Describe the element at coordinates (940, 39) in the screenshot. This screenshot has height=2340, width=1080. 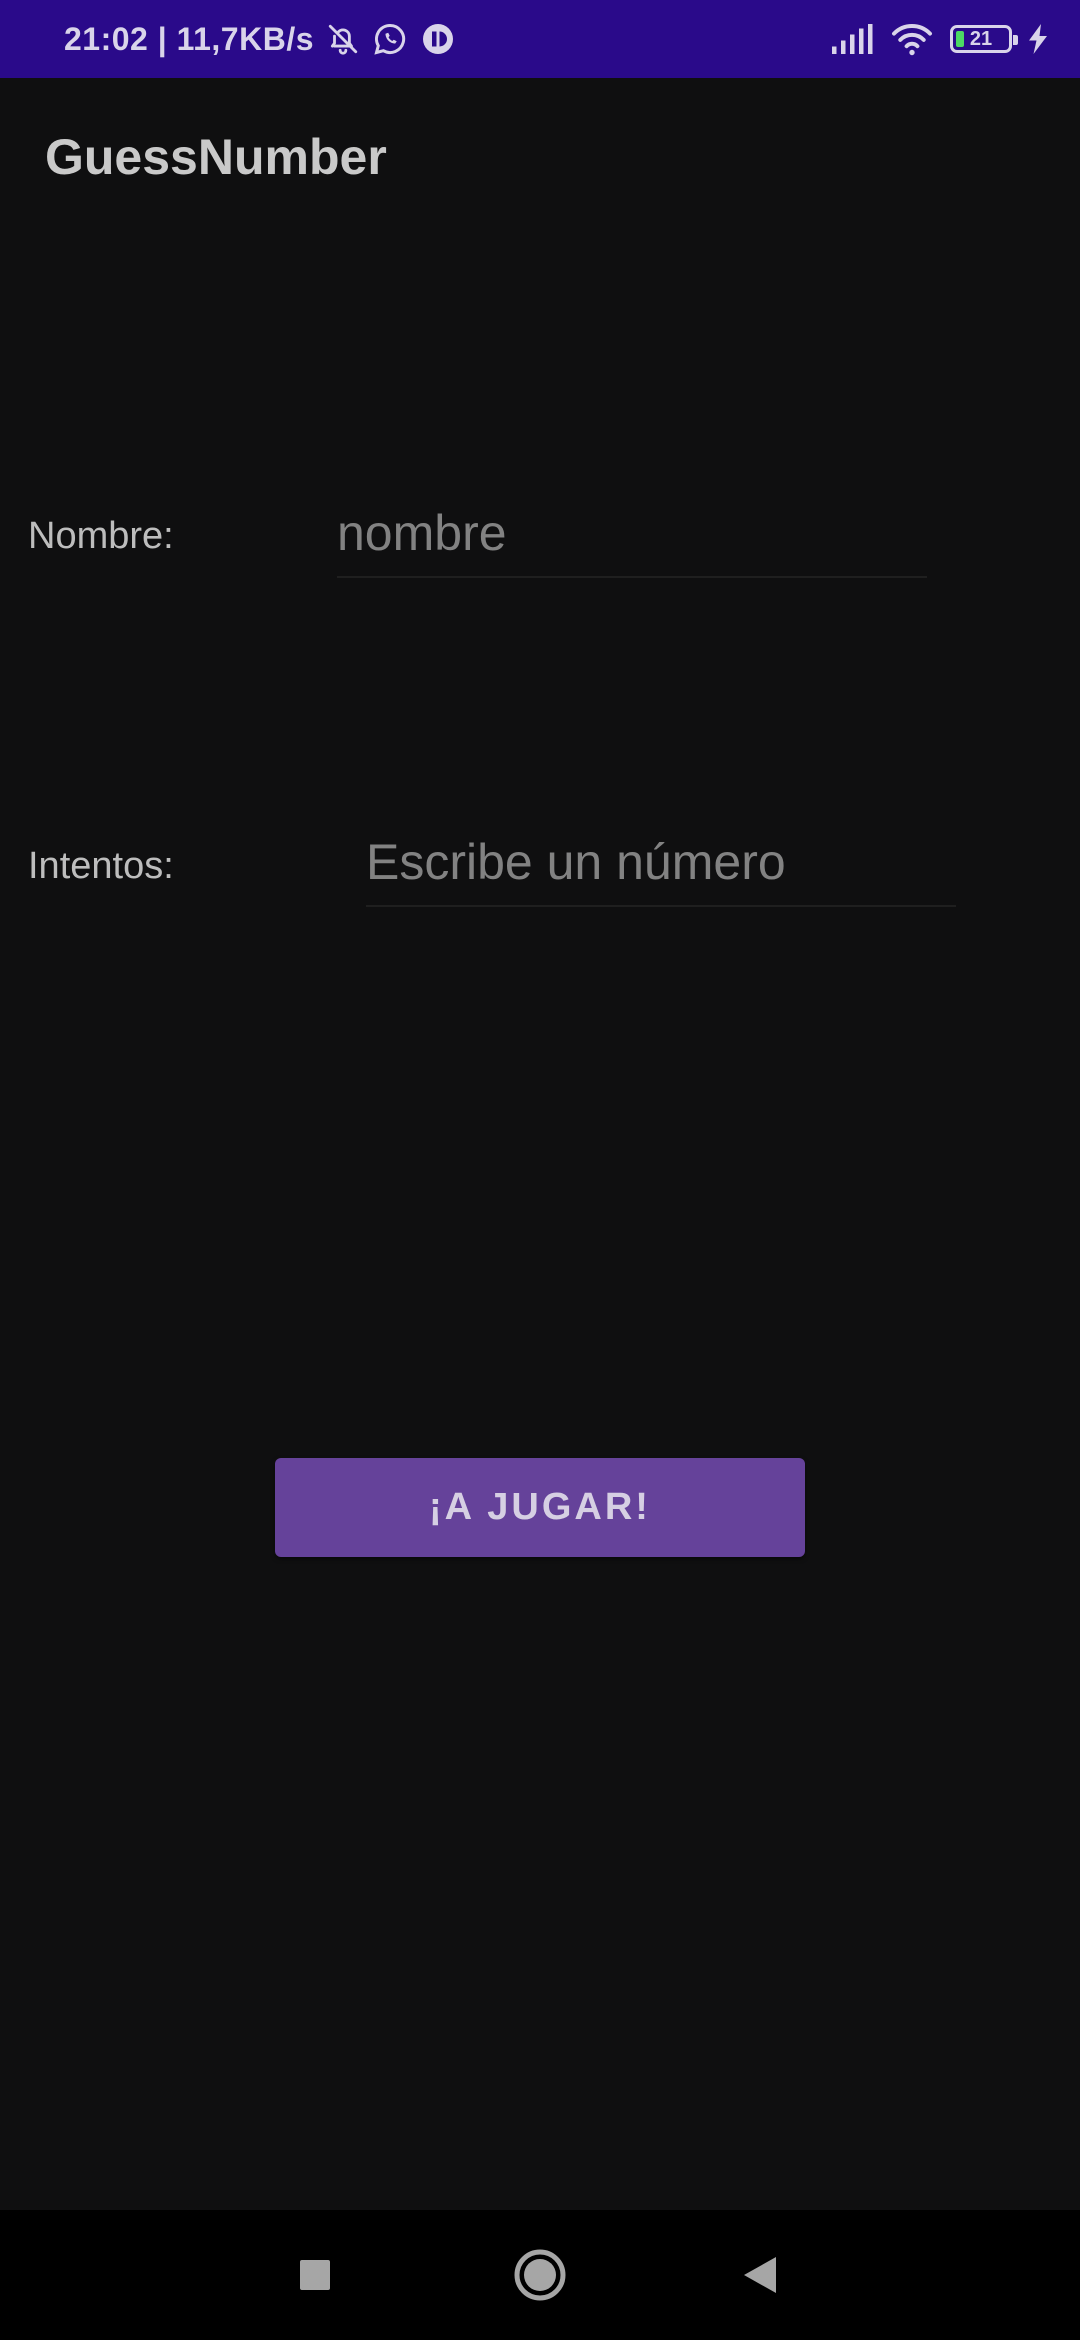
I see `status-right: 21` at that location.